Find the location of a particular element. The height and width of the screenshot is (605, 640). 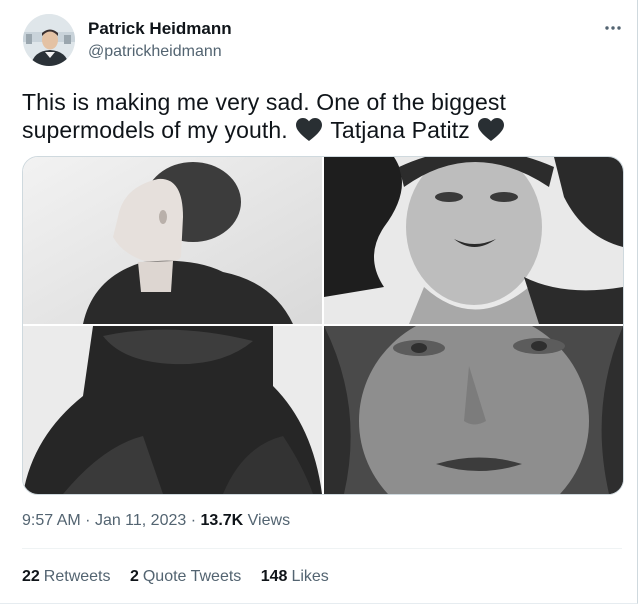

more-options-button is located at coordinates (613, 28).